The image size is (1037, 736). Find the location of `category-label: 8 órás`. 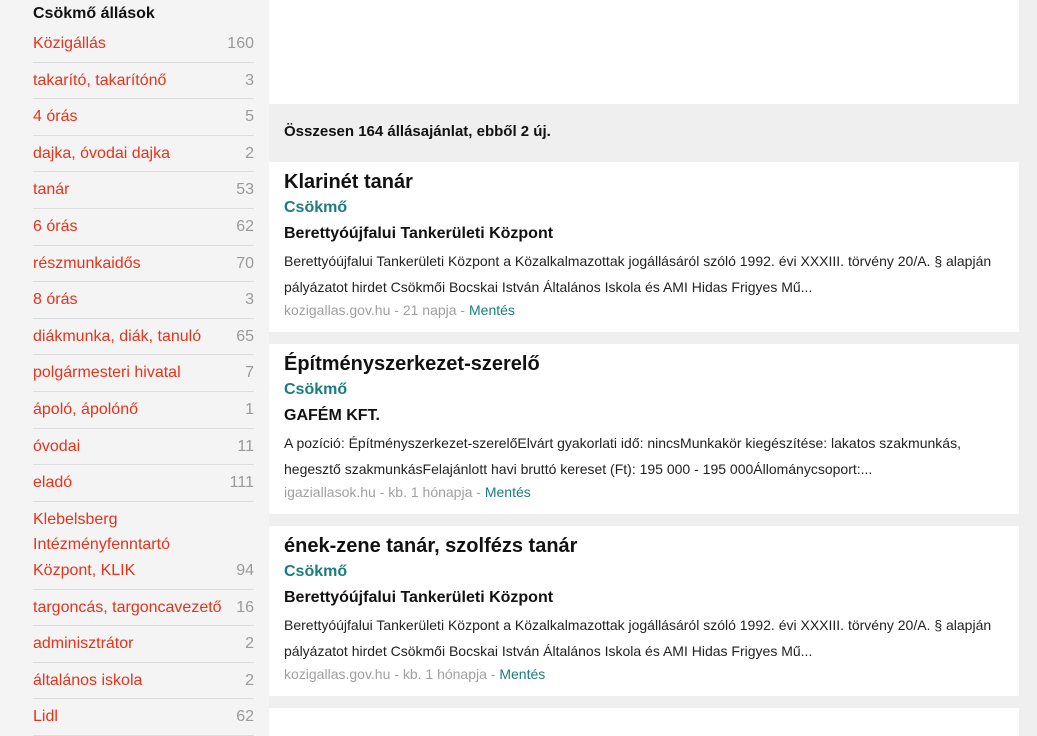

category-label: 8 órás is located at coordinates (136, 300).